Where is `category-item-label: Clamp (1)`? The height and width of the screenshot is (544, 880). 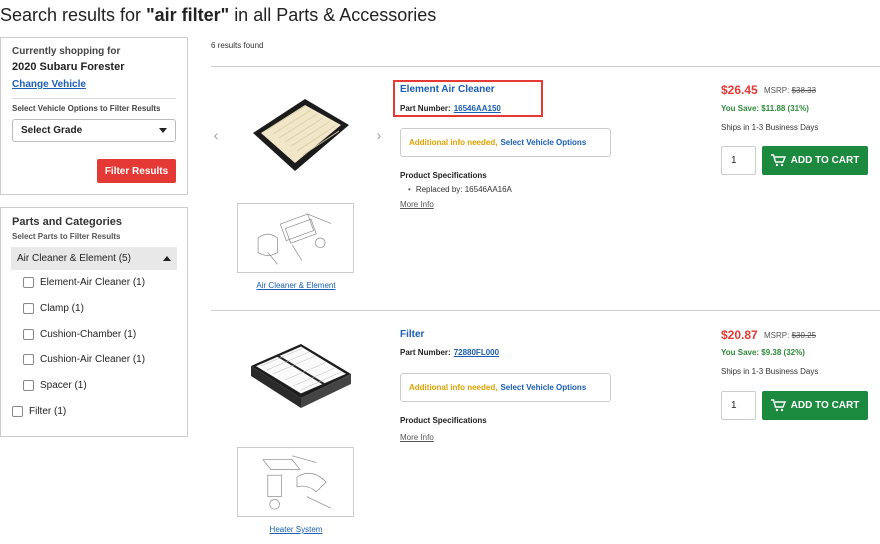 category-item-label: Clamp (1) is located at coordinates (62, 309).